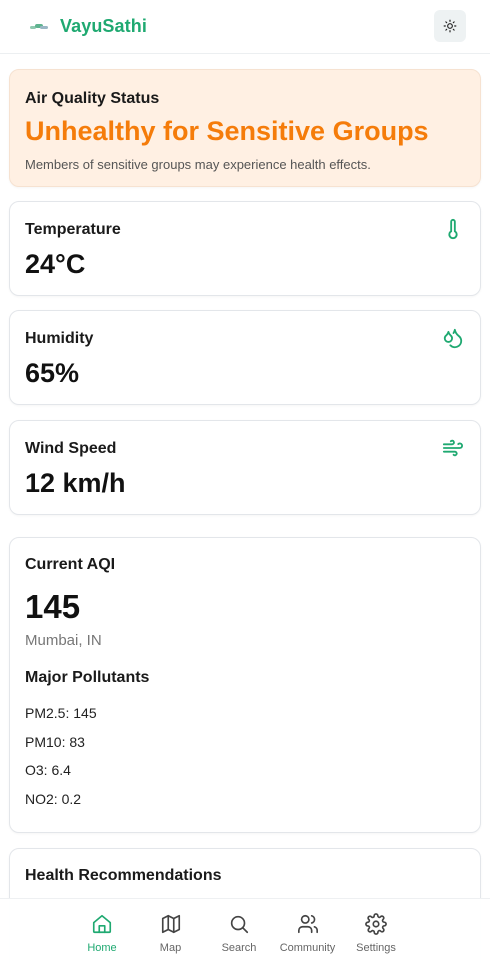 The image size is (490, 963). What do you see at coordinates (245, 756) in the screenshot?
I see `pollutant-list: PM2.5: 145 PM10: 83 O3: 6.4 NO2: 0.2` at bounding box center [245, 756].